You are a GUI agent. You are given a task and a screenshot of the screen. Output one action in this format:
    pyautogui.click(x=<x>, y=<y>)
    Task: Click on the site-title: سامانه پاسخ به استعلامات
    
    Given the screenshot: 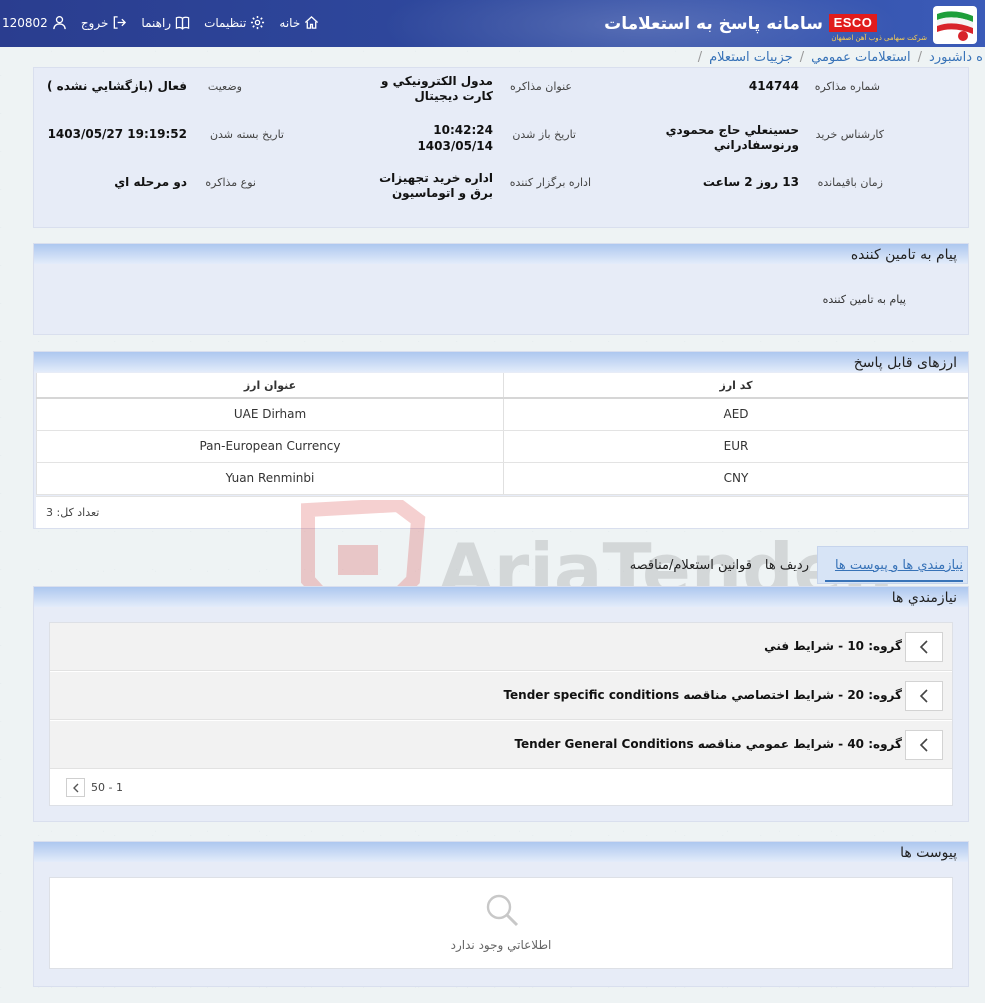 What is the action you would take?
    pyautogui.click(x=713, y=24)
    